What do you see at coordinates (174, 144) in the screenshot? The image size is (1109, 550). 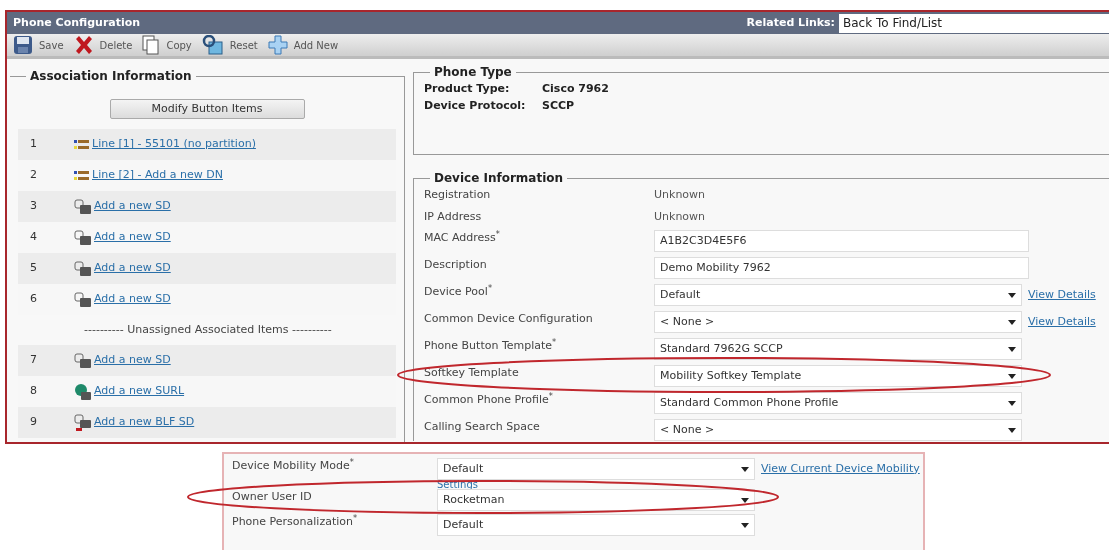 I see `association-link: Line [1] - 55101 (no partition)` at bounding box center [174, 144].